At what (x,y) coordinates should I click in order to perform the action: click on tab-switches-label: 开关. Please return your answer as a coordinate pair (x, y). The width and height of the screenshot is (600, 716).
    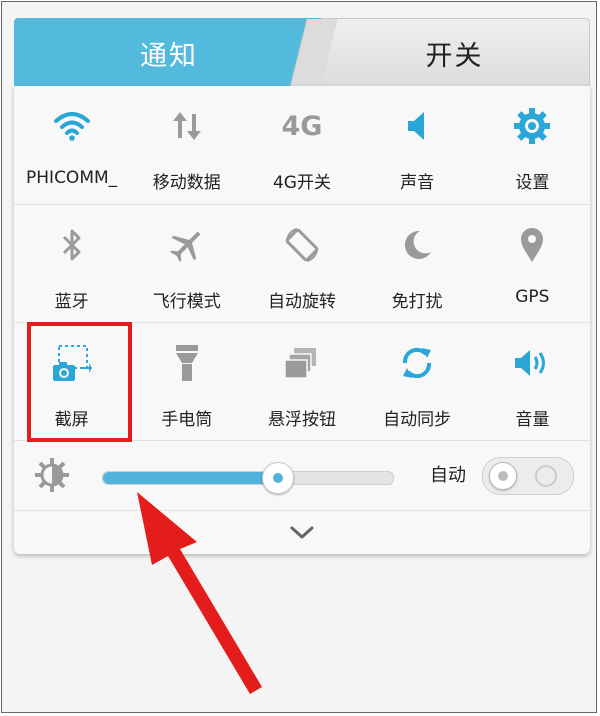
    Looking at the image, I should click on (454, 56).